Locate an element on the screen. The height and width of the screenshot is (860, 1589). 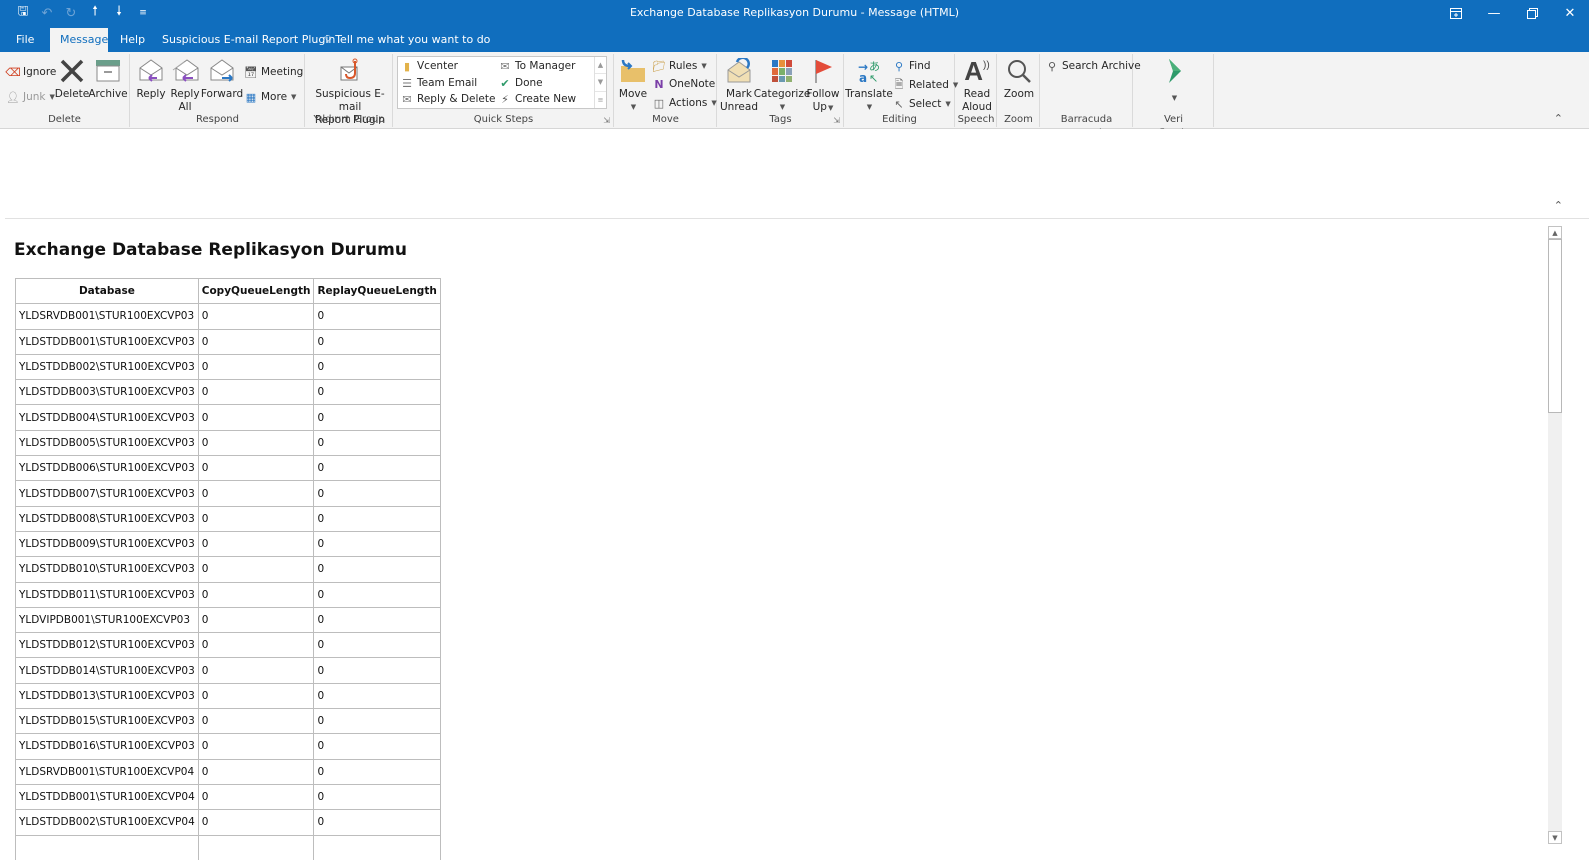
tab-help: Help is located at coordinates (132, 40).